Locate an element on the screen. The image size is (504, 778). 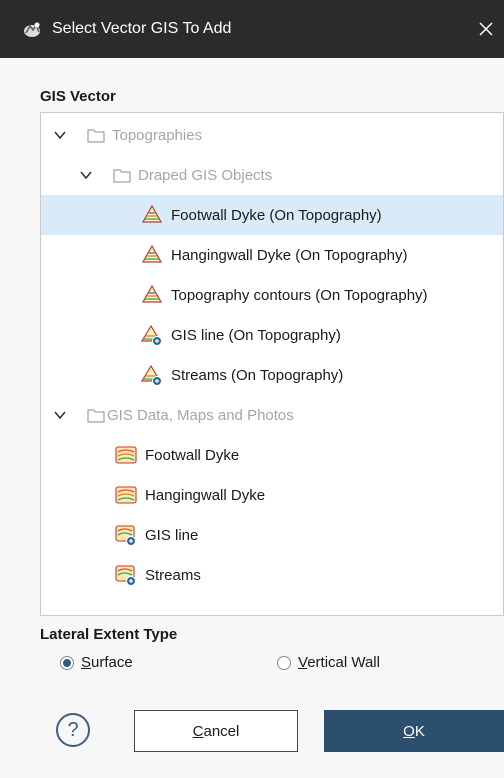
app-icon is located at coordinates (32, 29).